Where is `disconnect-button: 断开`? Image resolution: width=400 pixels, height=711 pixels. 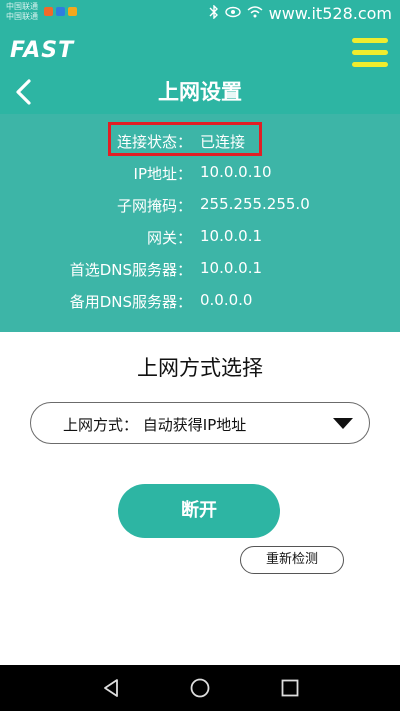 disconnect-button: 断开 is located at coordinates (199, 511).